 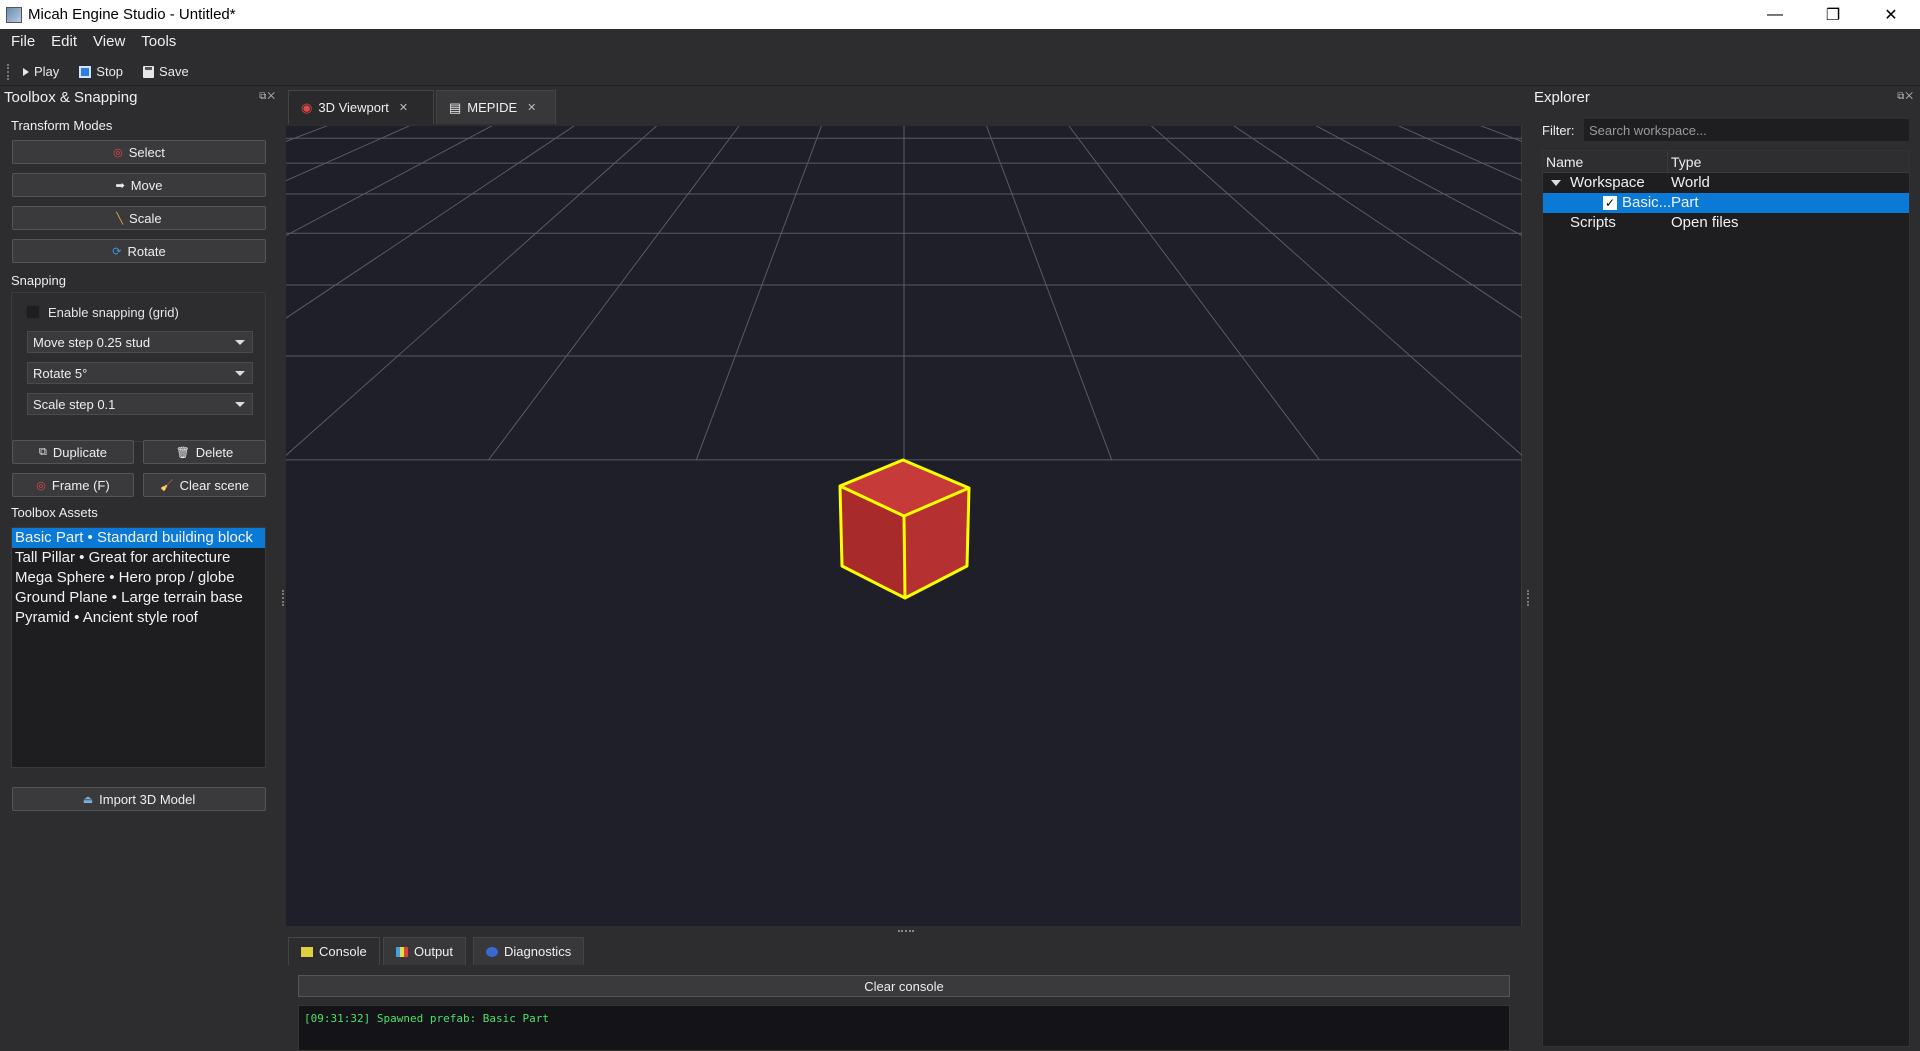 I want to click on scale-mode-button: ╲ Scale, so click(x=139, y=218).